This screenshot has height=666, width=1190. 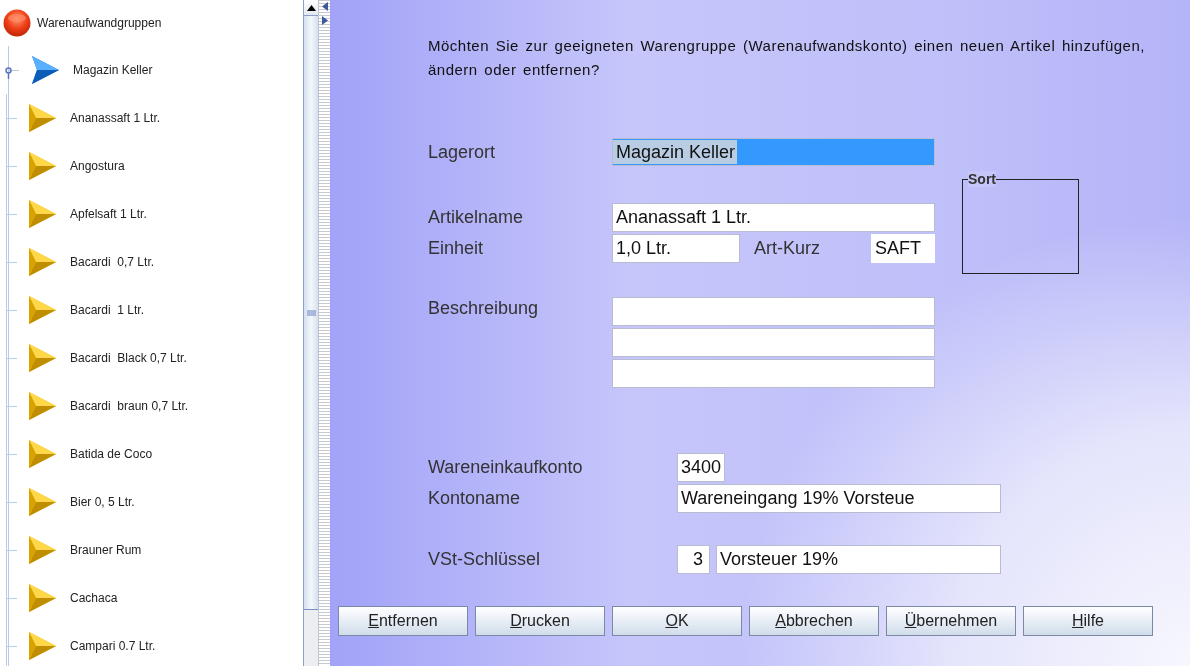 I want to click on group-title: Sort, so click(x=982, y=179).